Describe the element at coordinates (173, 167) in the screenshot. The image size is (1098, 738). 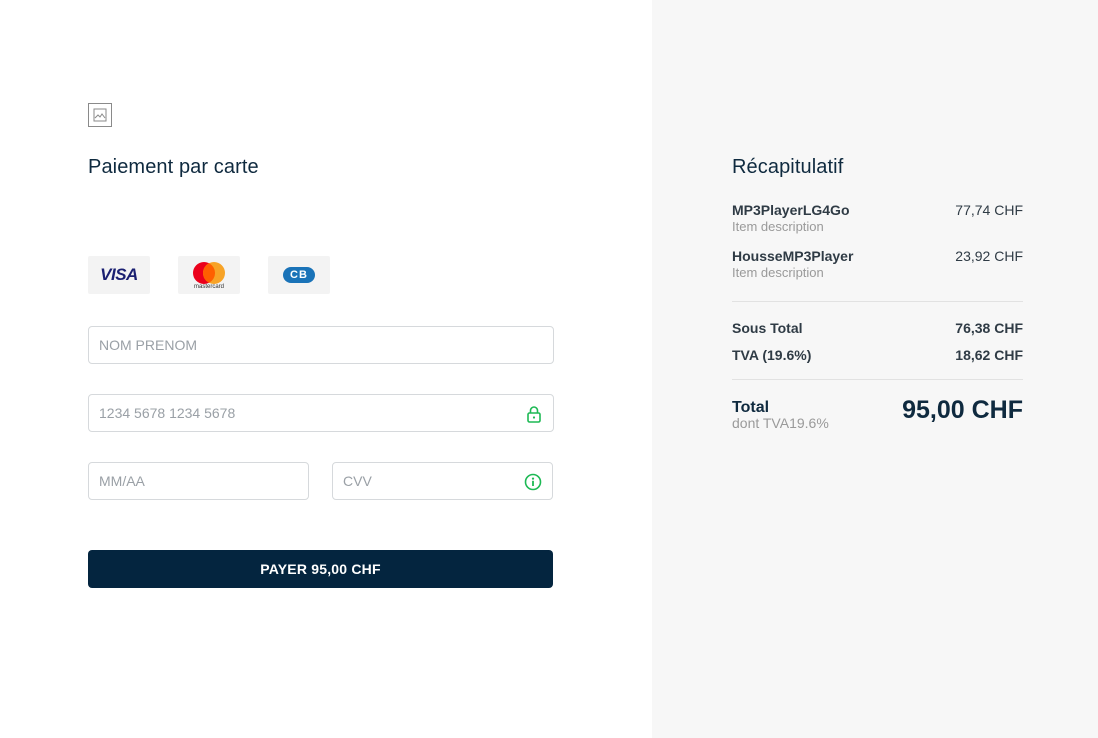
I see `payment-title: Paiement par carte` at that location.